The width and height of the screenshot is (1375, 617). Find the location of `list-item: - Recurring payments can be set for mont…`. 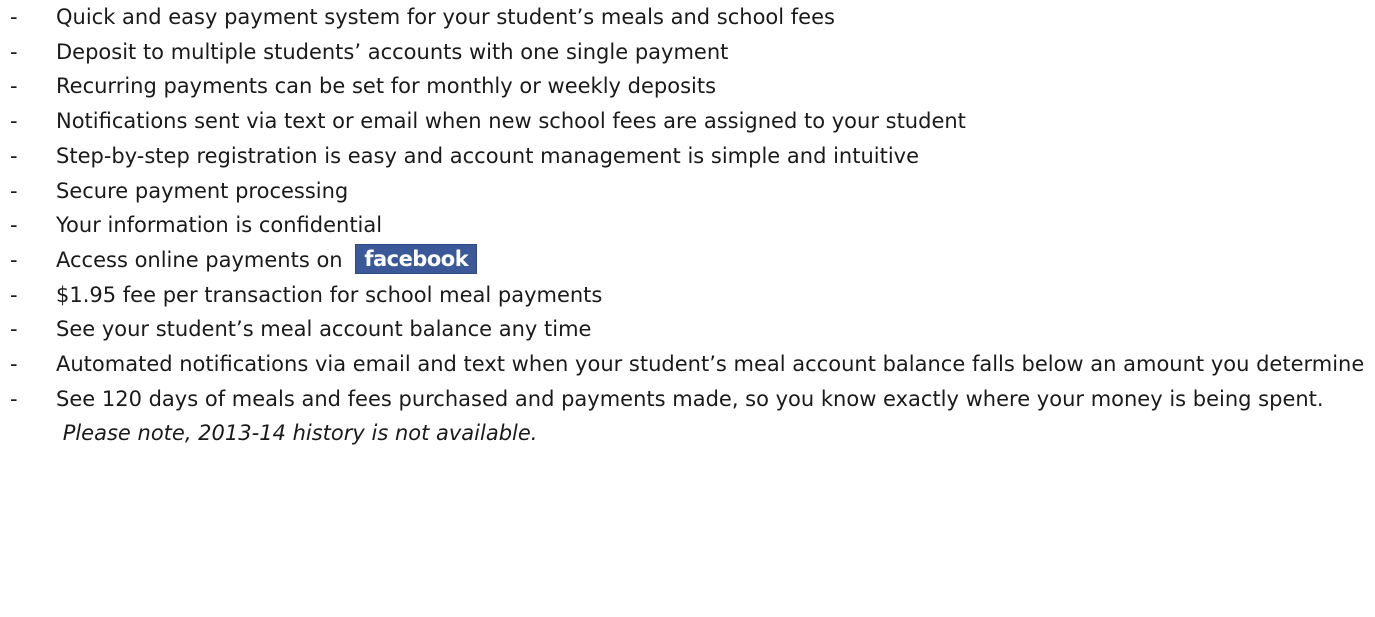

list-item: - Recurring payments can be set for mont… is located at coordinates (687, 86).